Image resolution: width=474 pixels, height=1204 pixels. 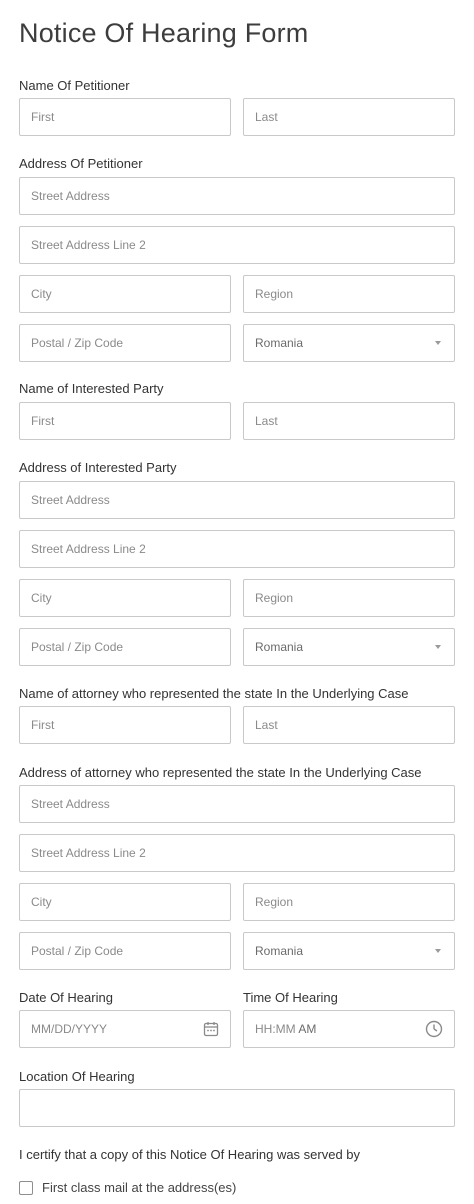 What do you see at coordinates (349, 343) in the screenshot?
I see `petitioner-country-select: Romania` at bounding box center [349, 343].